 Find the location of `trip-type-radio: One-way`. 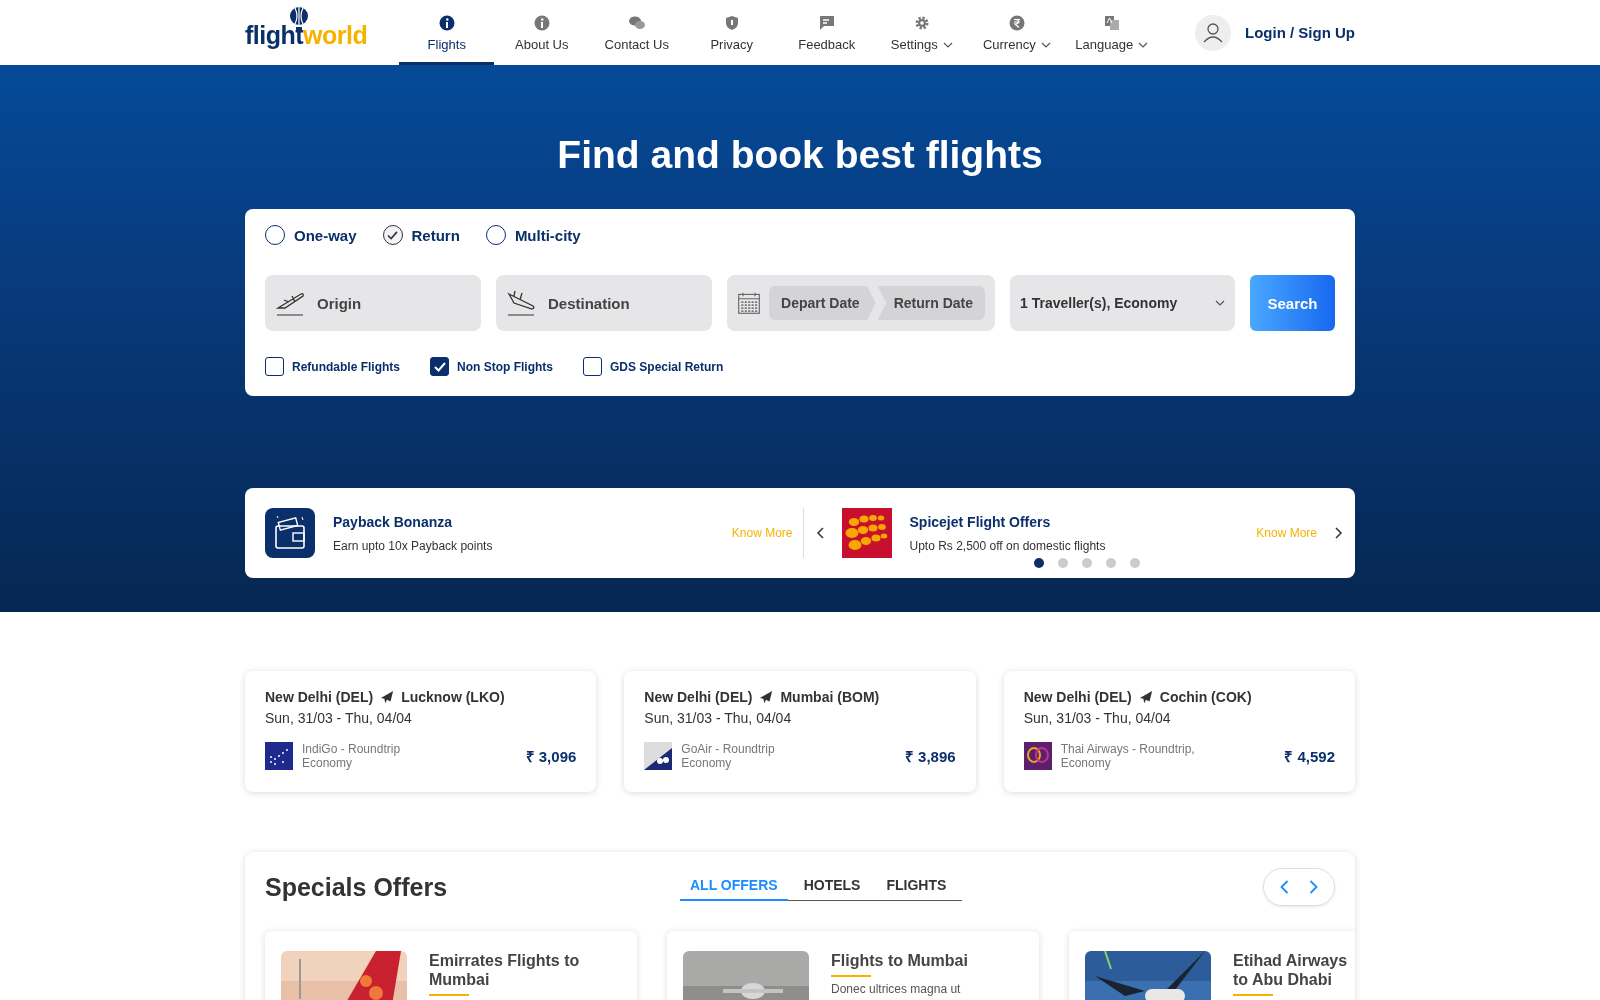

trip-type-radio: One-way is located at coordinates (311, 235).